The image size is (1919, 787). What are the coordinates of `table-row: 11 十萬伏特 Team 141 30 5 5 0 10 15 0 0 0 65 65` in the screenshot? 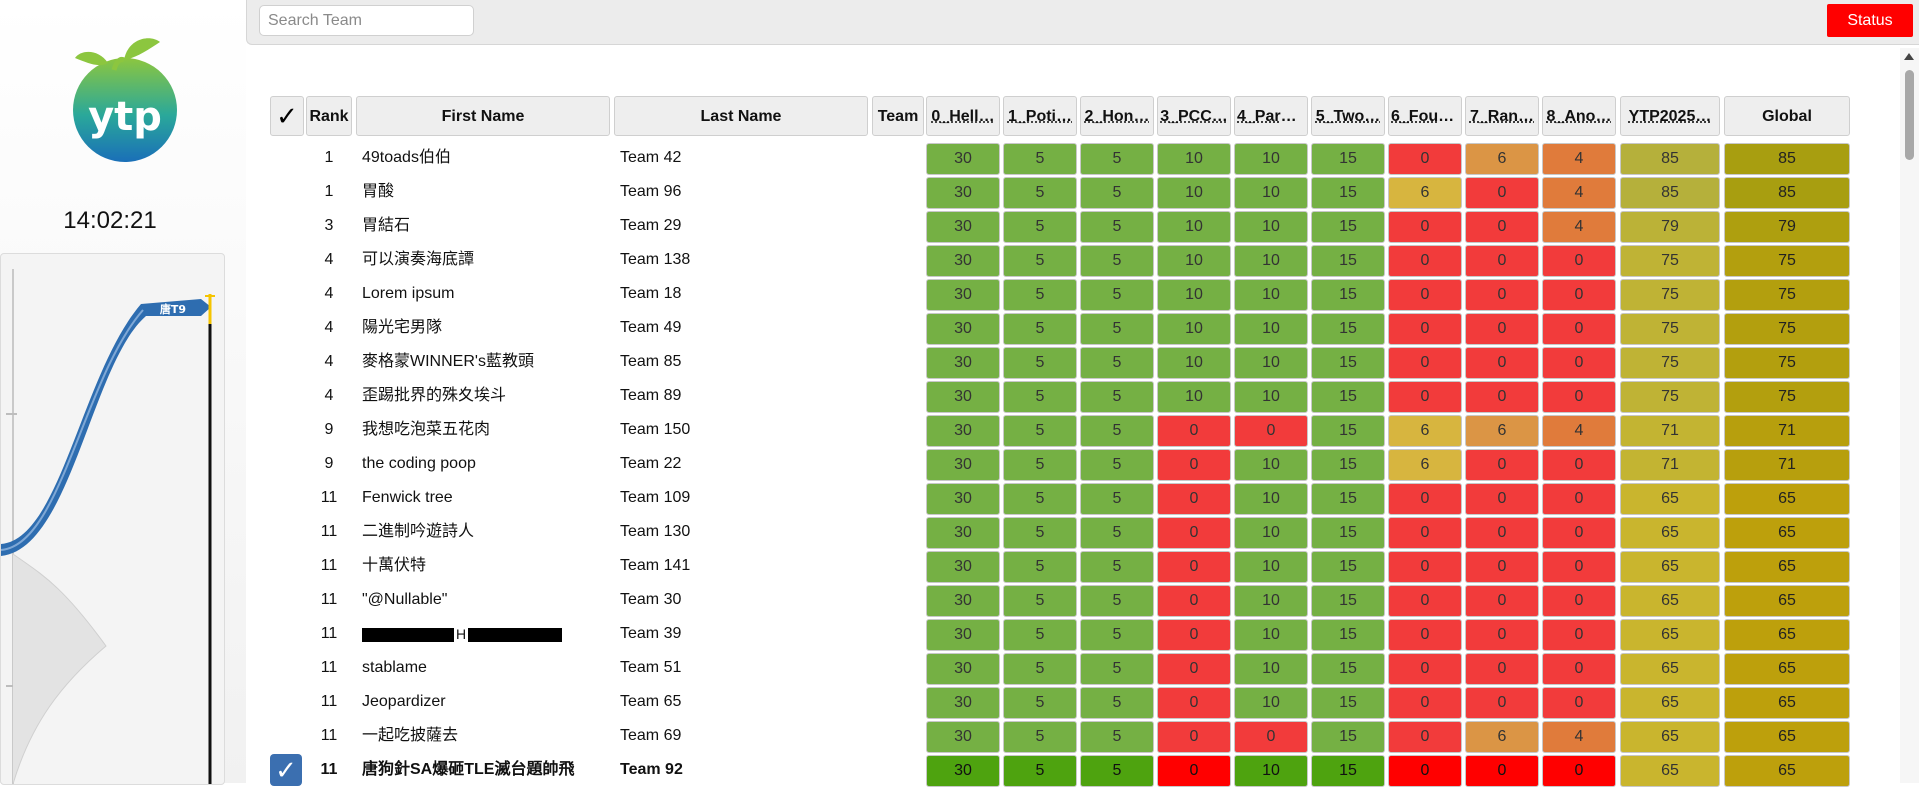 It's located at (1060, 566).